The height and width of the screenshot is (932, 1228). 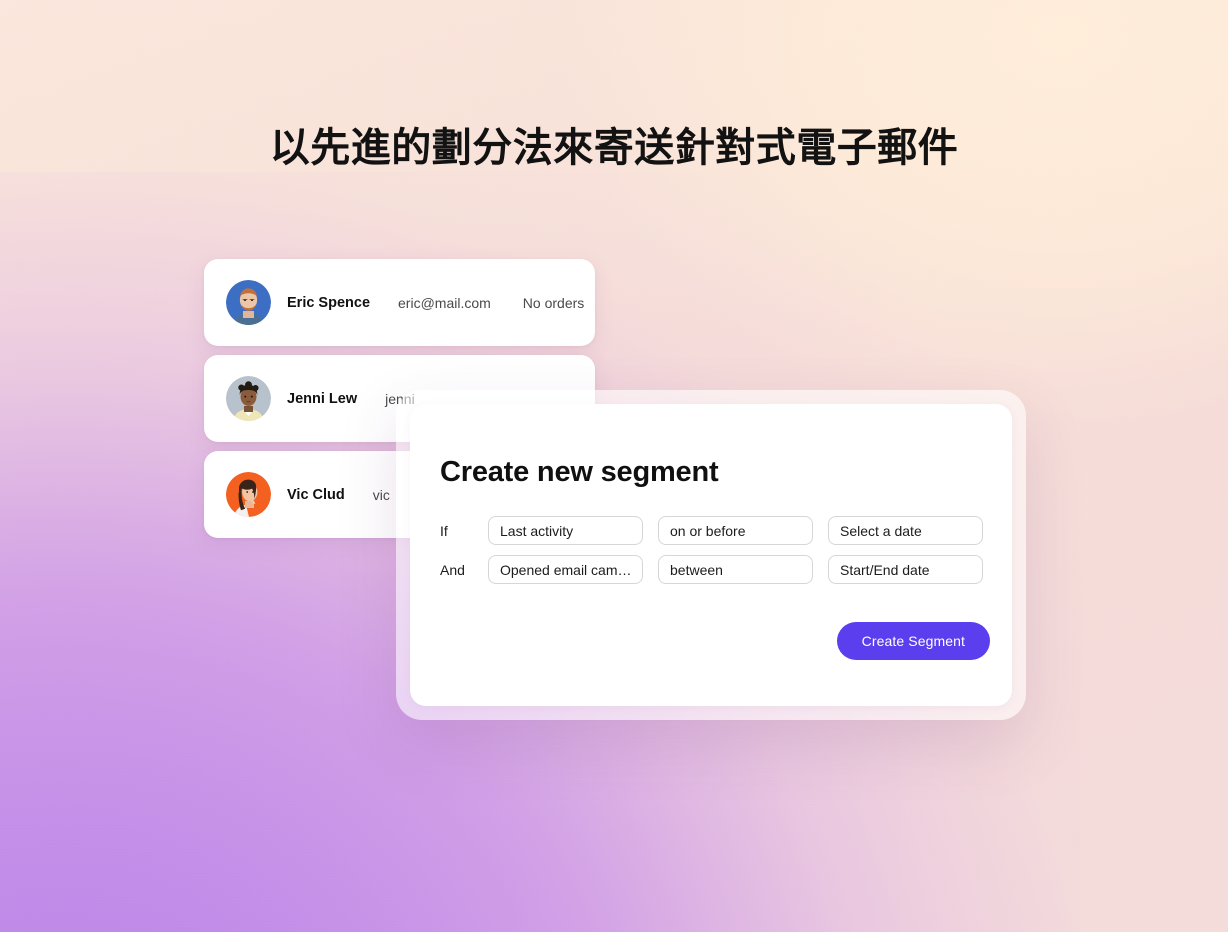 I want to click on contact-card: Eric Spence eric@mail.com No orders, so click(x=399, y=302).